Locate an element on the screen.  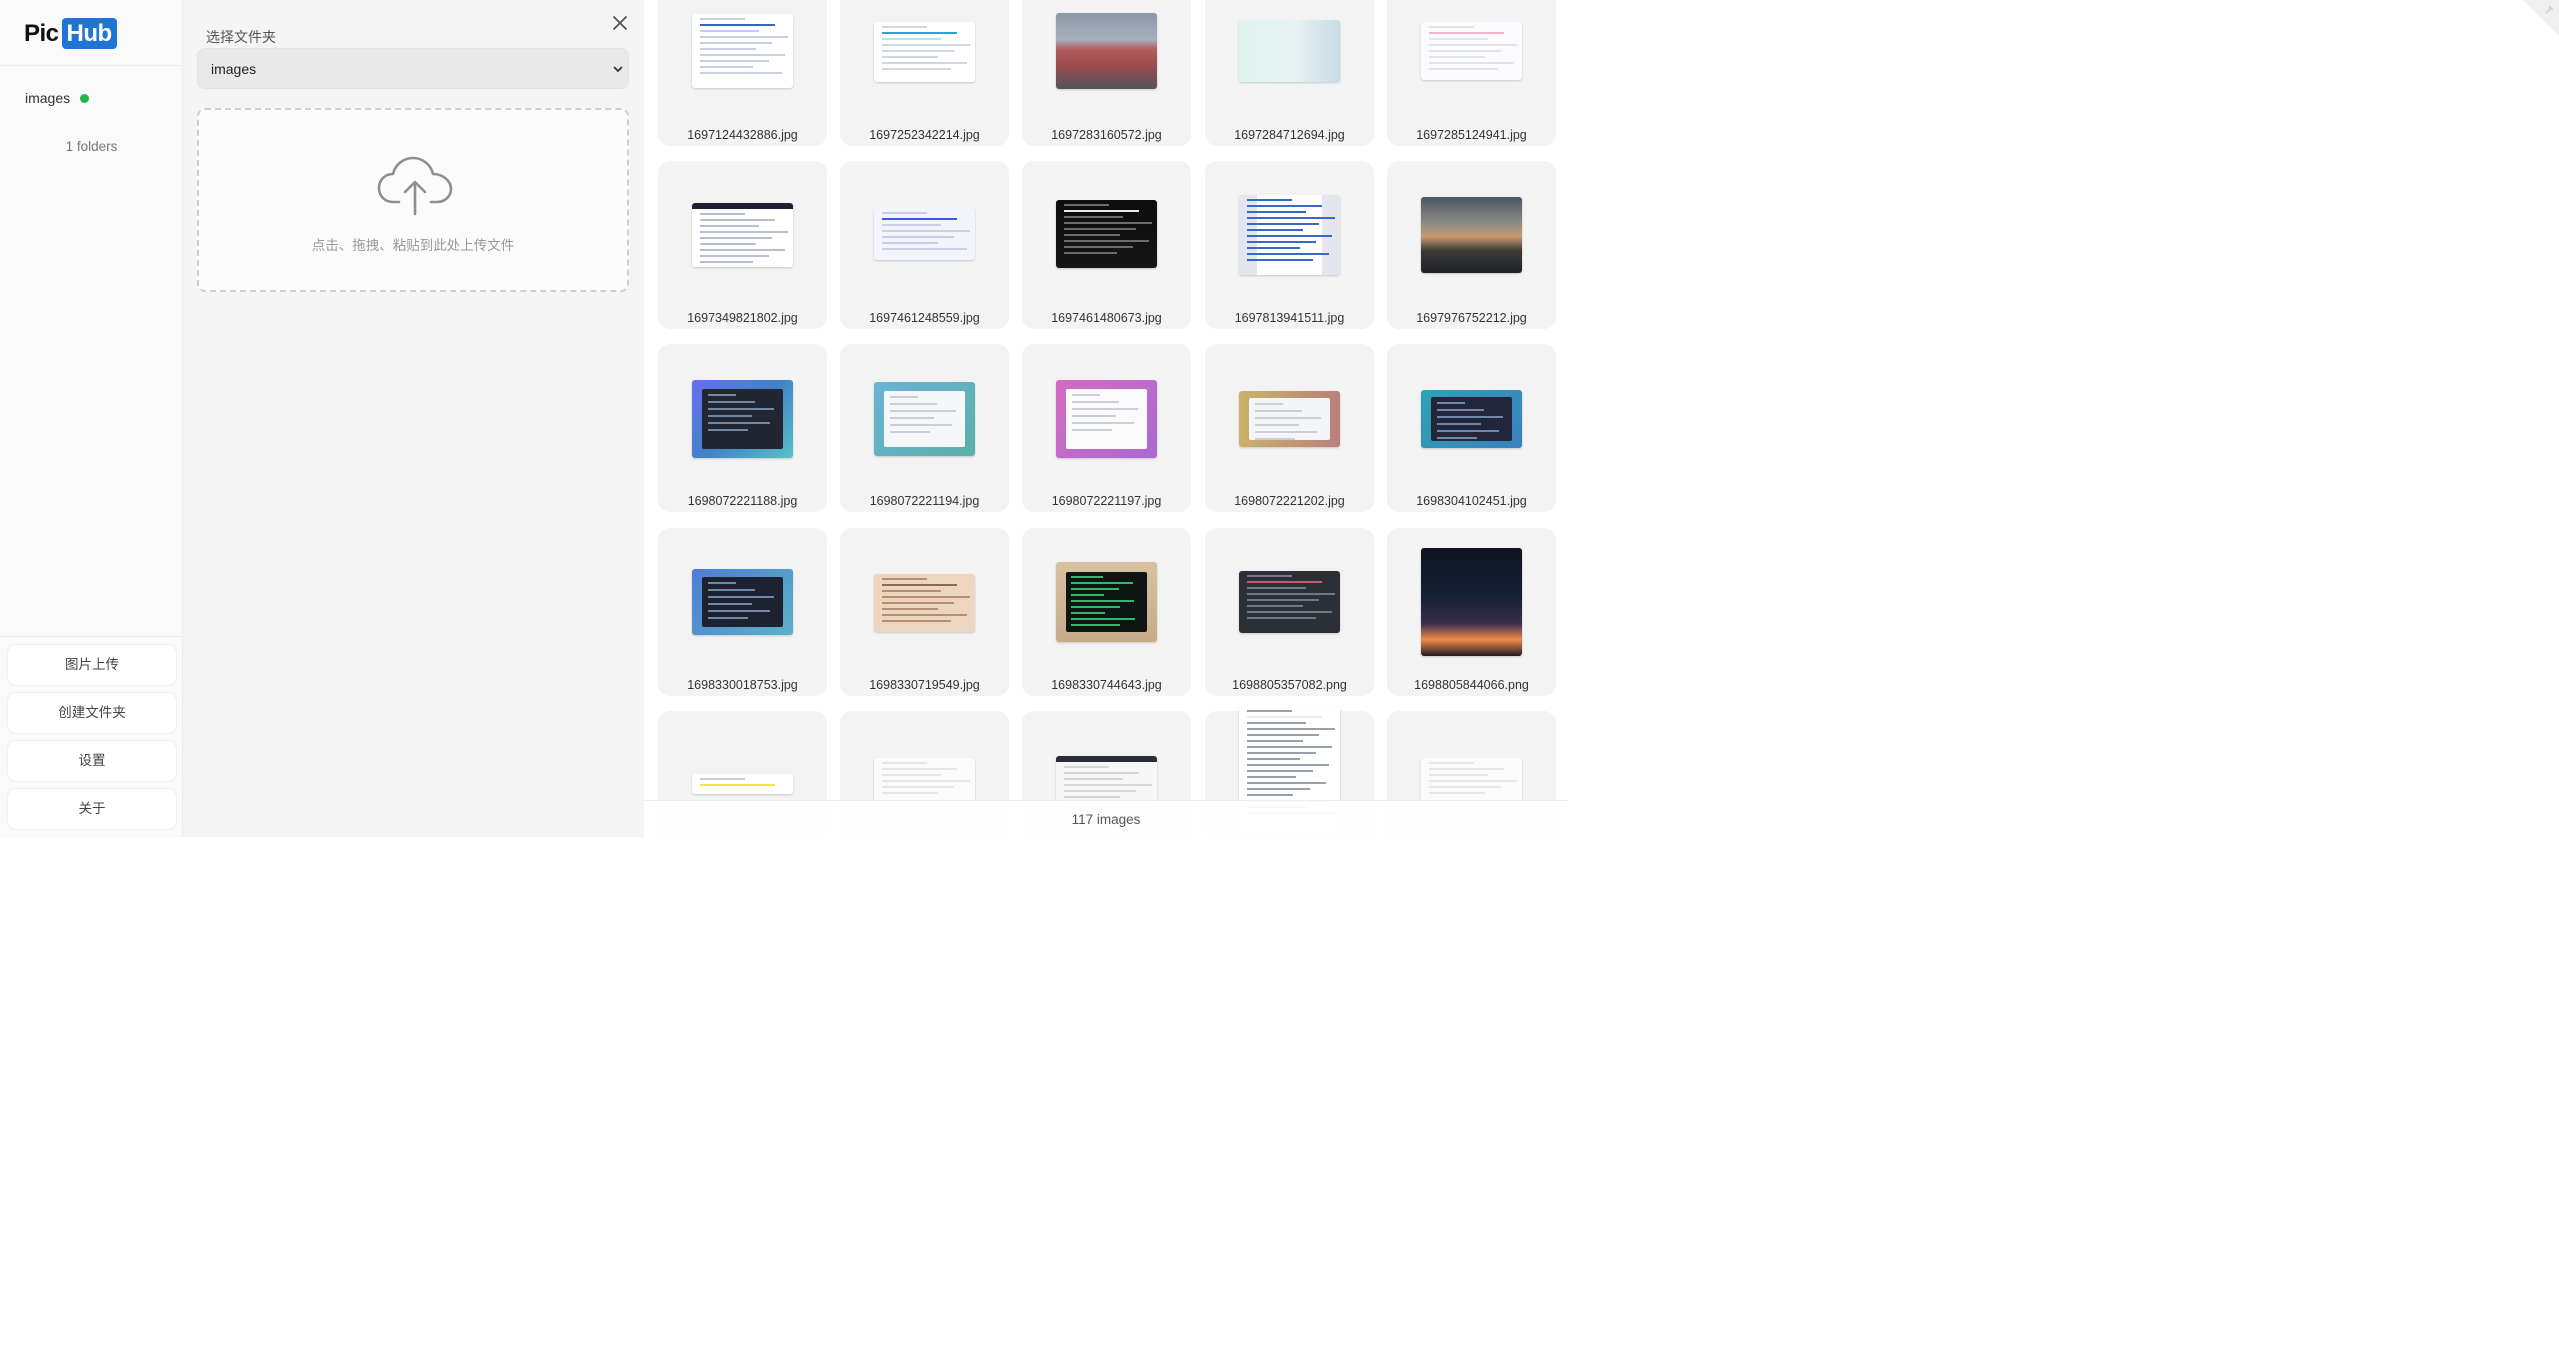
image-card: 1698072221188.jpg is located at coordinates (742, 428).